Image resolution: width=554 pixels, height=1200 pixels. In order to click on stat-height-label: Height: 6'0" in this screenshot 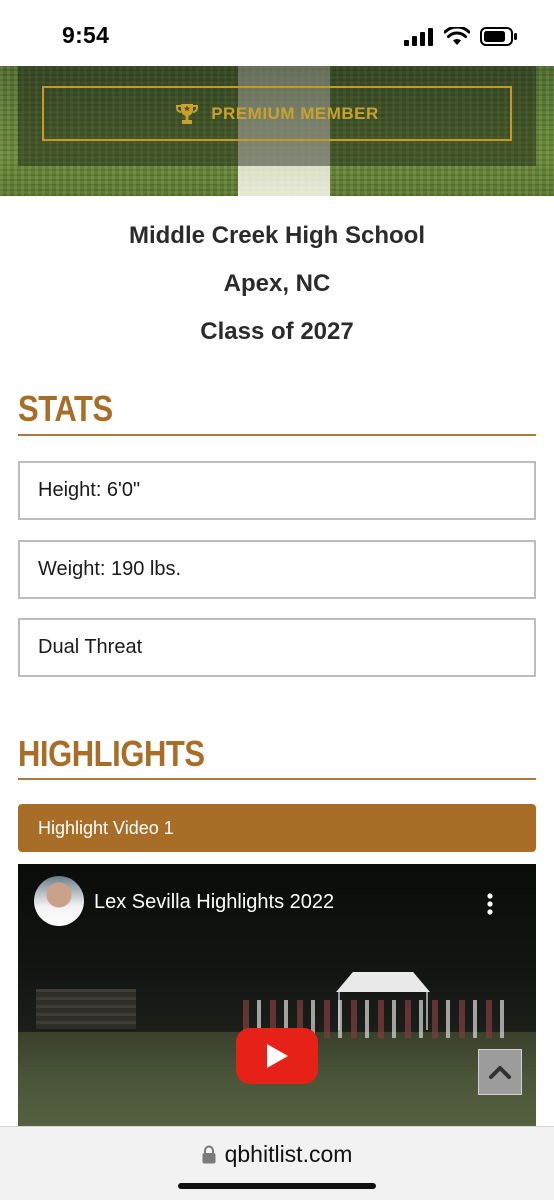, I will do `click(89, 490)`.